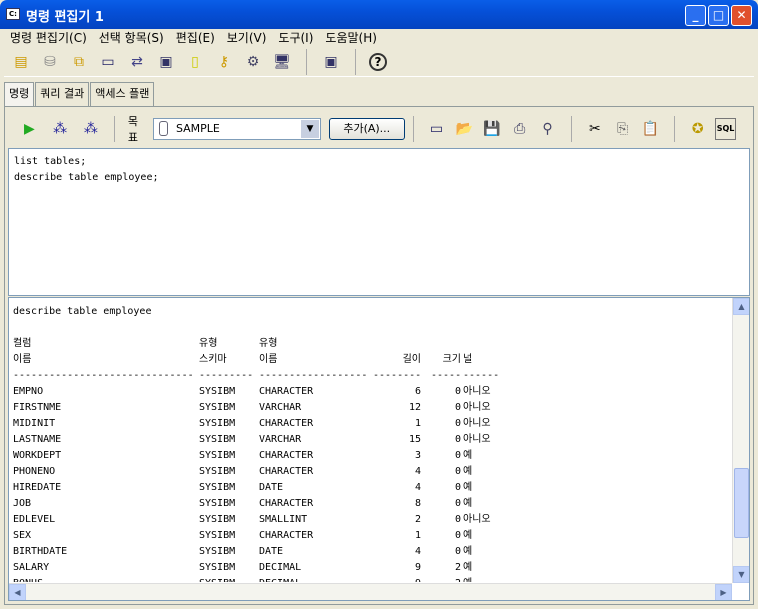 This screenshot has width=758, height=609. Describe the element at coordinates (371, 440) in the screenshot. I see `table-row: LASTNAME SYSIBM VARCHAR 15 0 아니오` at that location.